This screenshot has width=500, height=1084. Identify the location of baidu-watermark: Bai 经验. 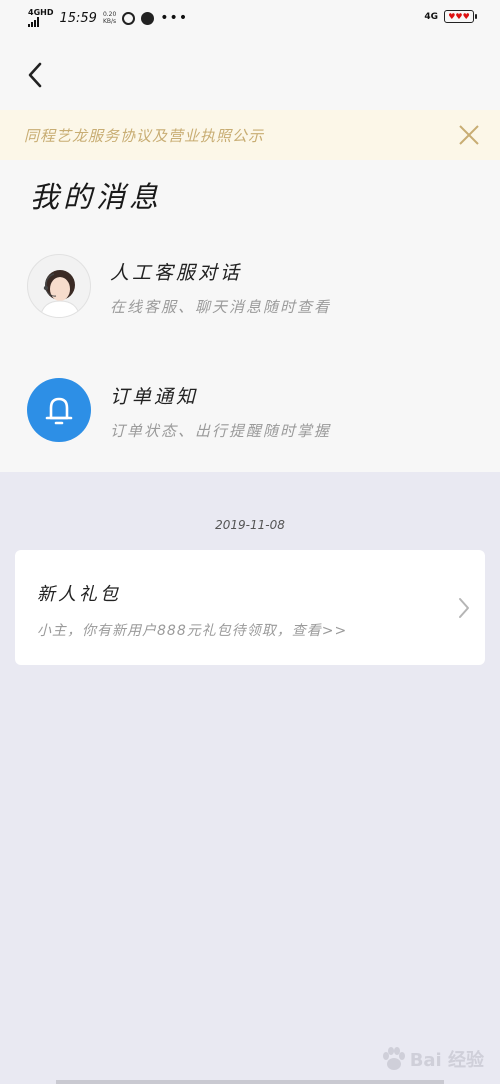
(432, 1059).